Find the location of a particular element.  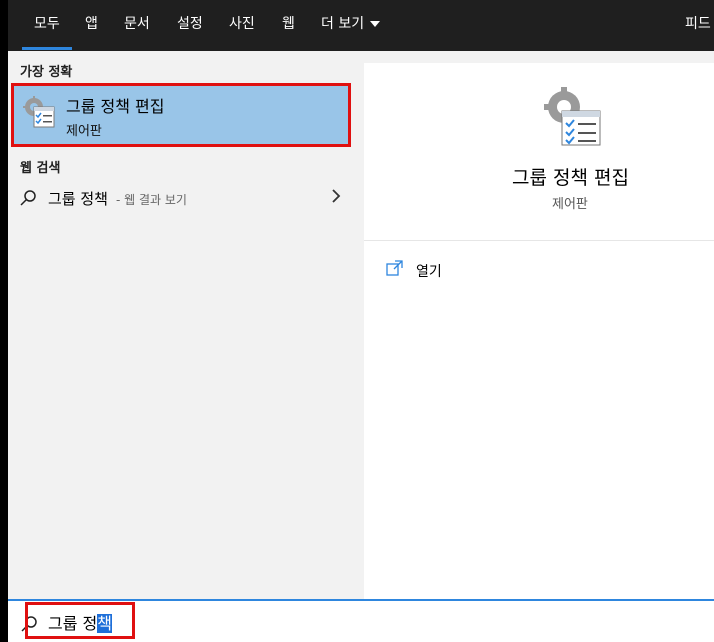

web-result-query: 그룹 정책 is located at coordinates (78, 199).